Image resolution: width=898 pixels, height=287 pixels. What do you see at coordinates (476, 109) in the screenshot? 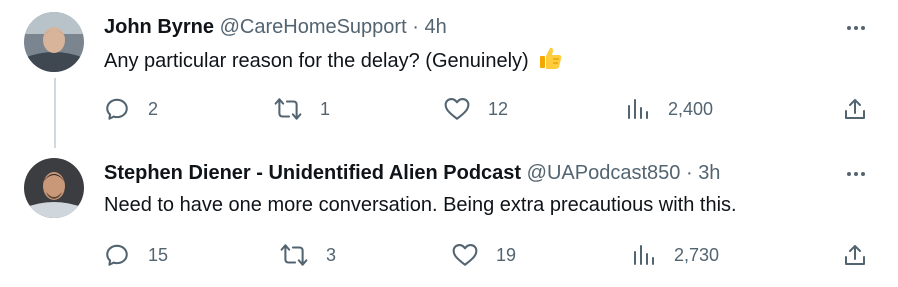
I see `like-button: 12` at bounding box center [476, 109].